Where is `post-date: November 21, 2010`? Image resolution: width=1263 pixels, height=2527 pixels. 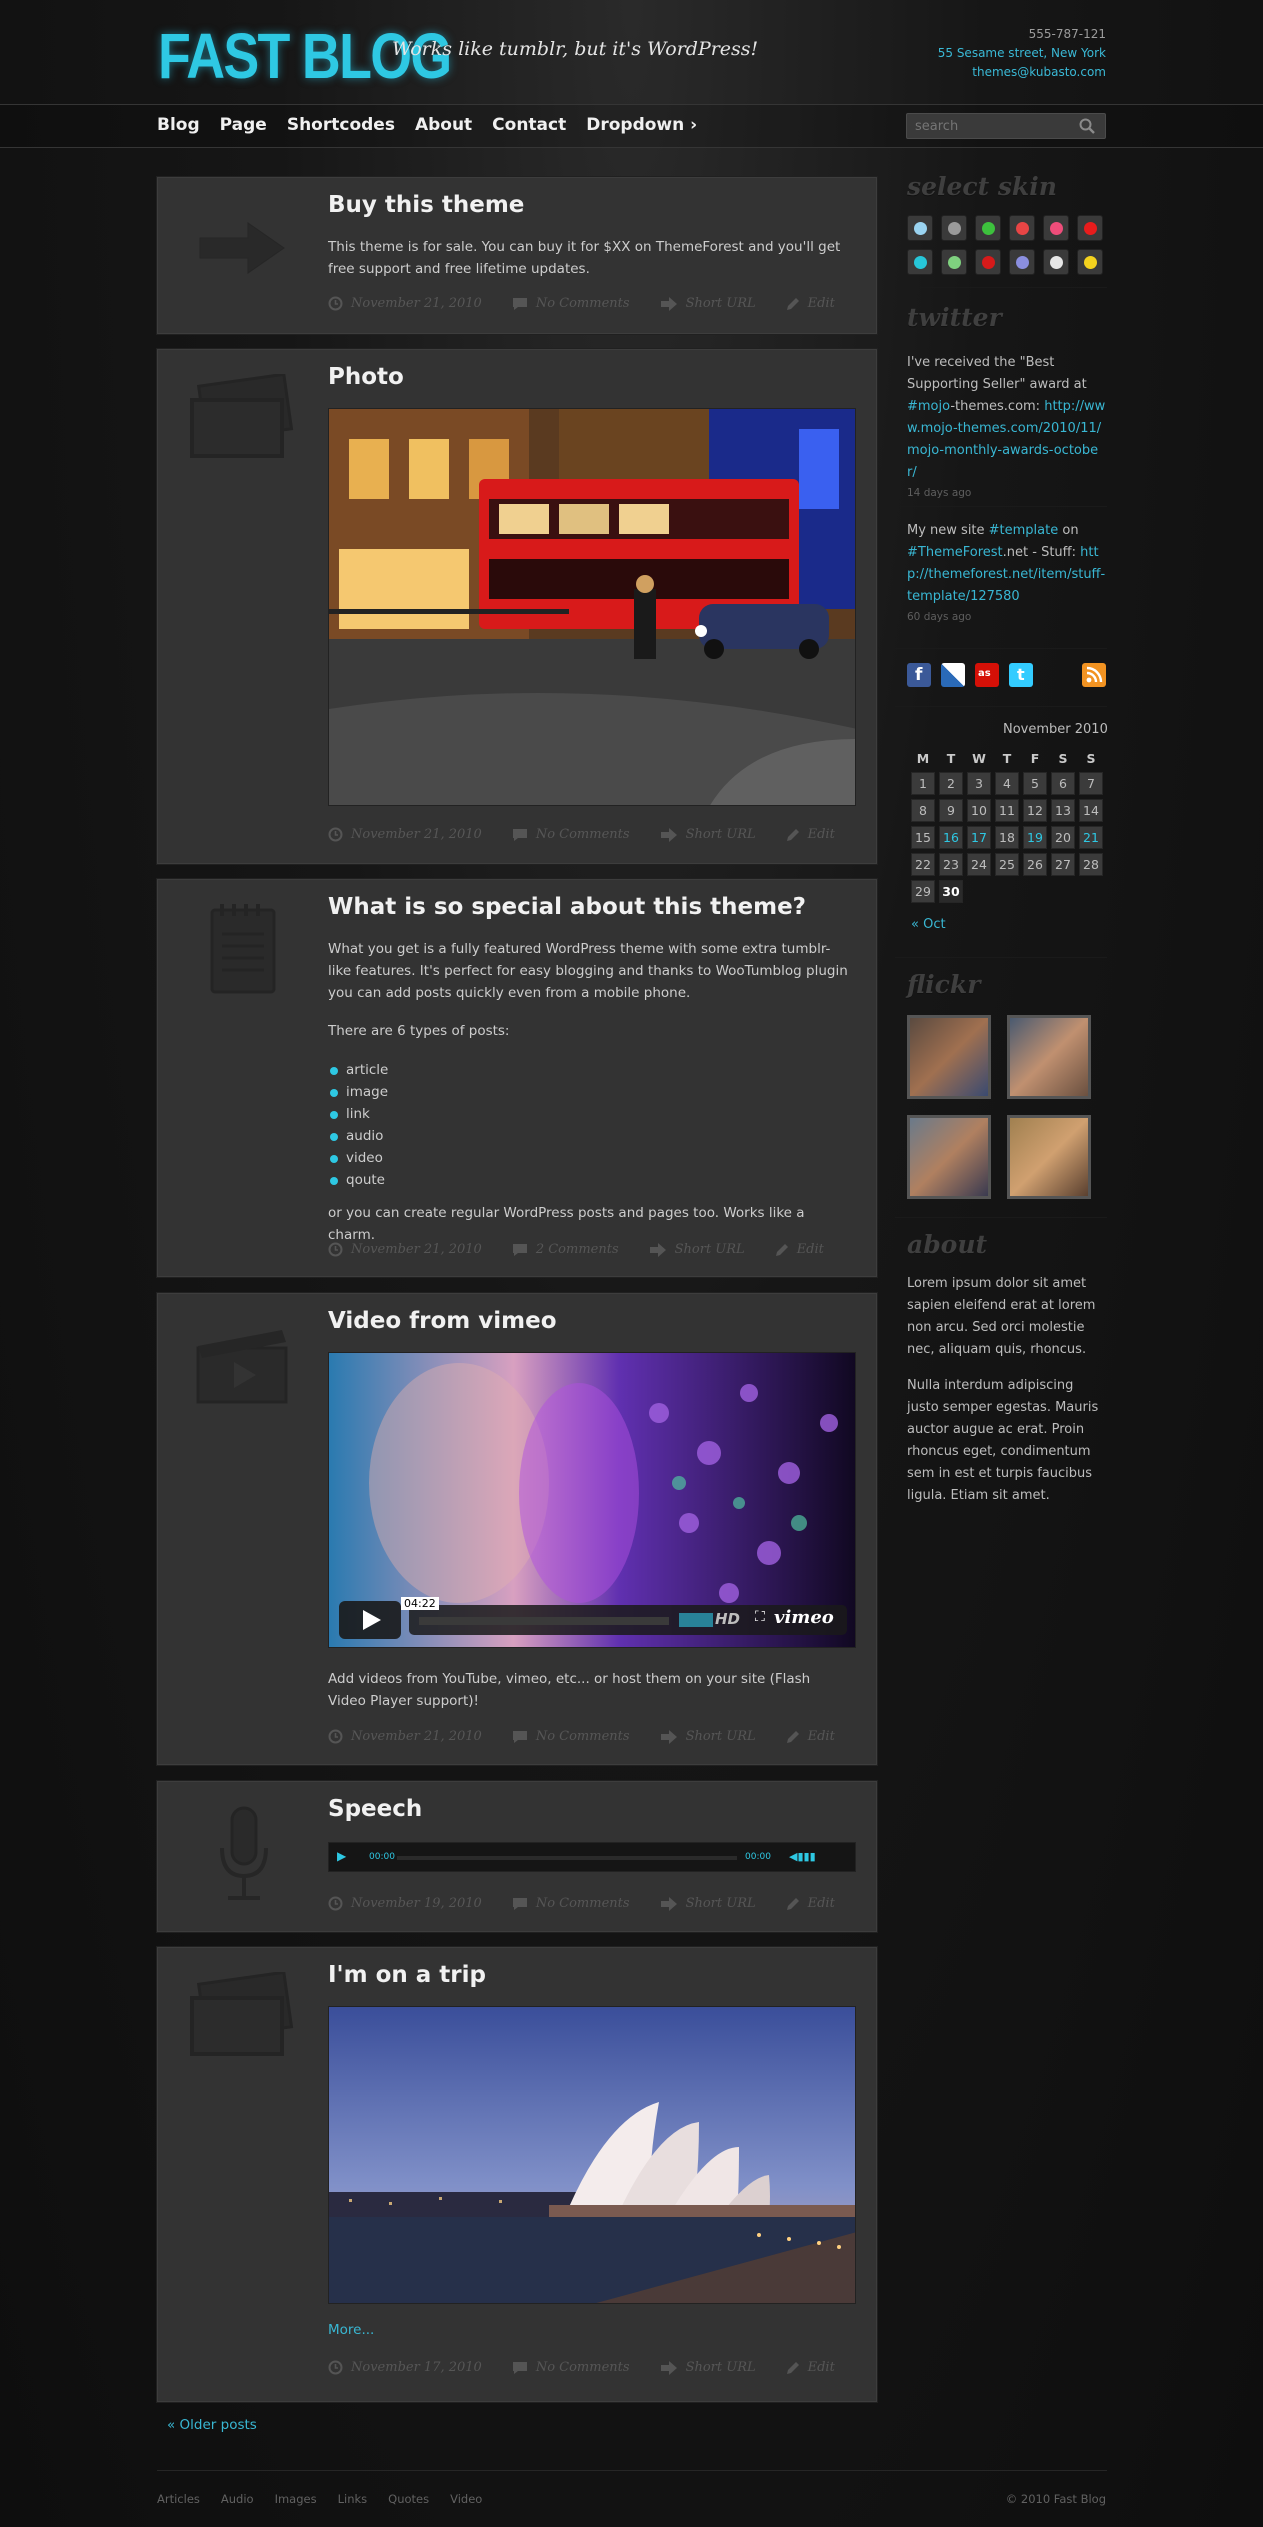
post-date: November 21, 2010 is located at coordinates (405, 834).